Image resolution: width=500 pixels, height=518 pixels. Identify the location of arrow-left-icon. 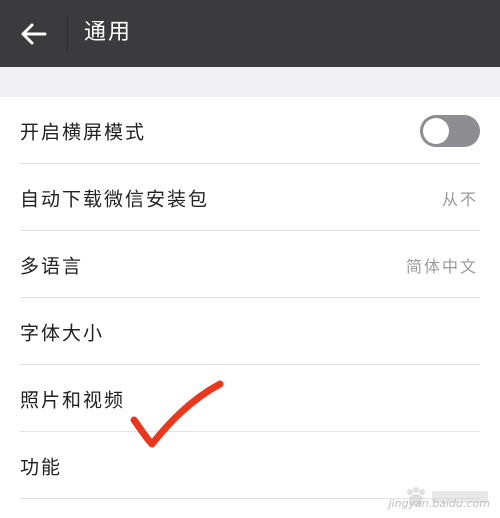
(34, 34).